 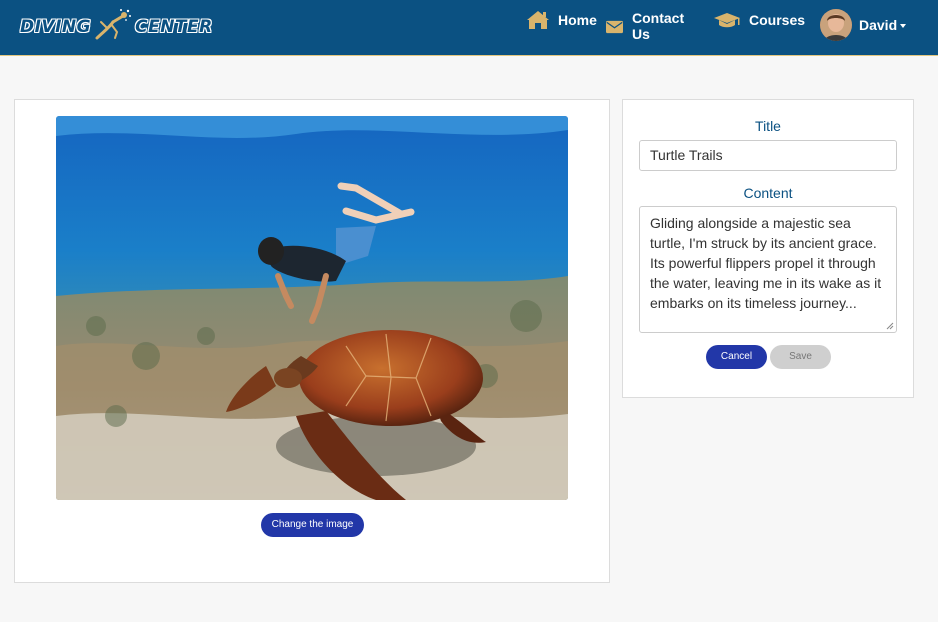 What do you see at coordinates (736, 357) in the screenshot?
I see `cancel-button: Cancel` at bounding box center [736, 357].